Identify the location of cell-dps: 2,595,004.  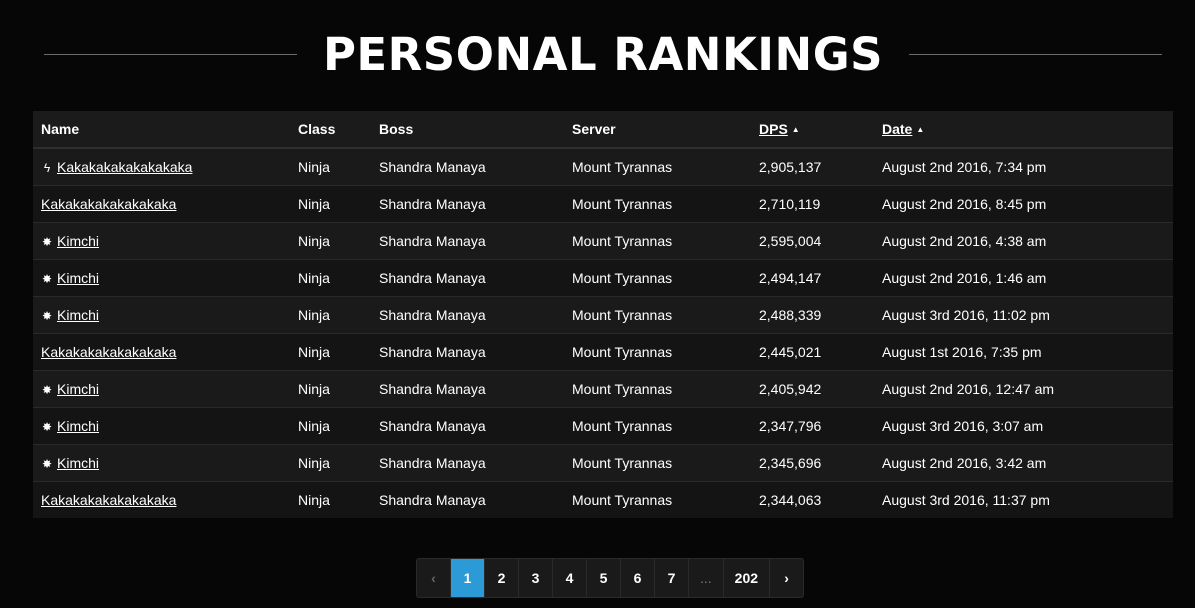
(812, 240).